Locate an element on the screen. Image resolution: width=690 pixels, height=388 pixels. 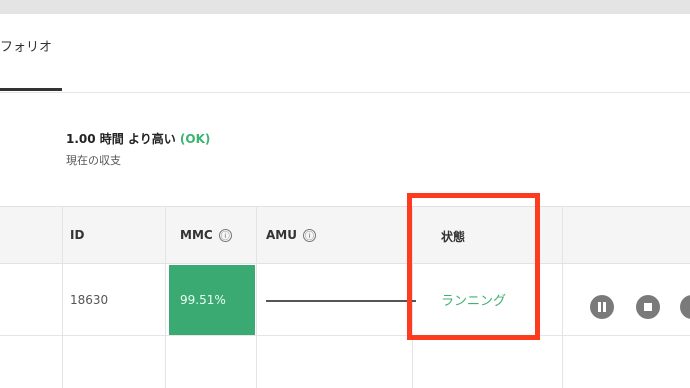
stop-icon is located at coordinates (648, 307).